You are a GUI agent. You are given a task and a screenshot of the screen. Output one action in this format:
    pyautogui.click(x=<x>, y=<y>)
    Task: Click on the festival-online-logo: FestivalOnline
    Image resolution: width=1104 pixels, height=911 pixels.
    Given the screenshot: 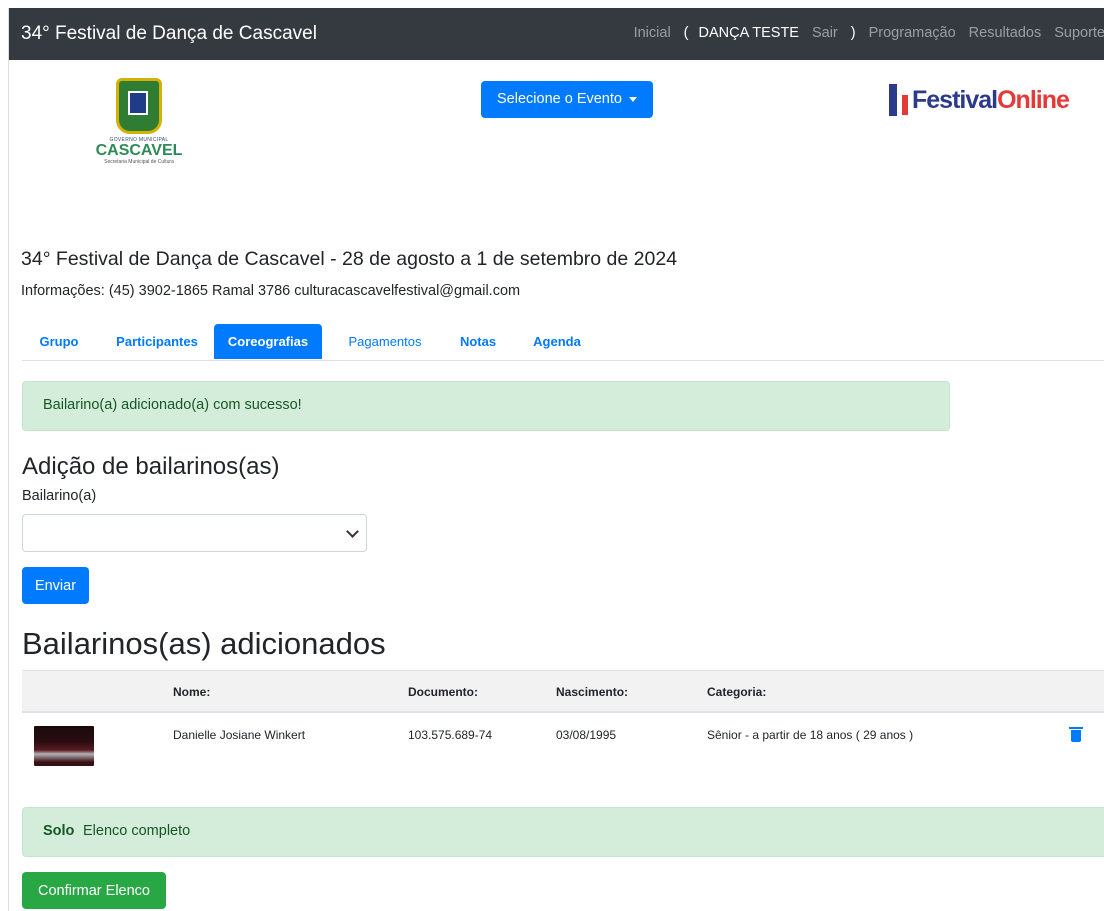 What is the action you would take?
    pyautogui.click(x=979, y=100)
    